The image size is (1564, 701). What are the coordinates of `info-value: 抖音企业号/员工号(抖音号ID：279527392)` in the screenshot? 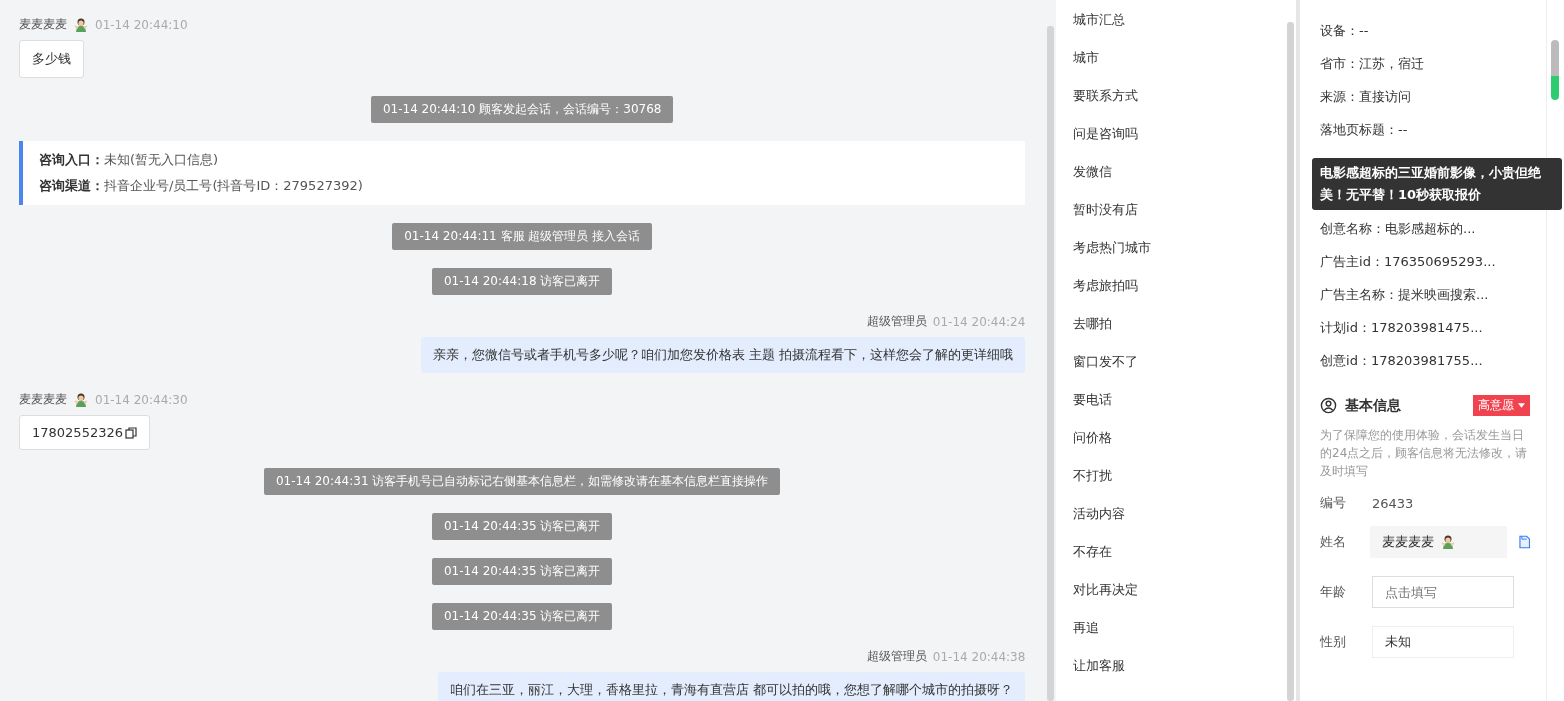 It's located at (233, 185).